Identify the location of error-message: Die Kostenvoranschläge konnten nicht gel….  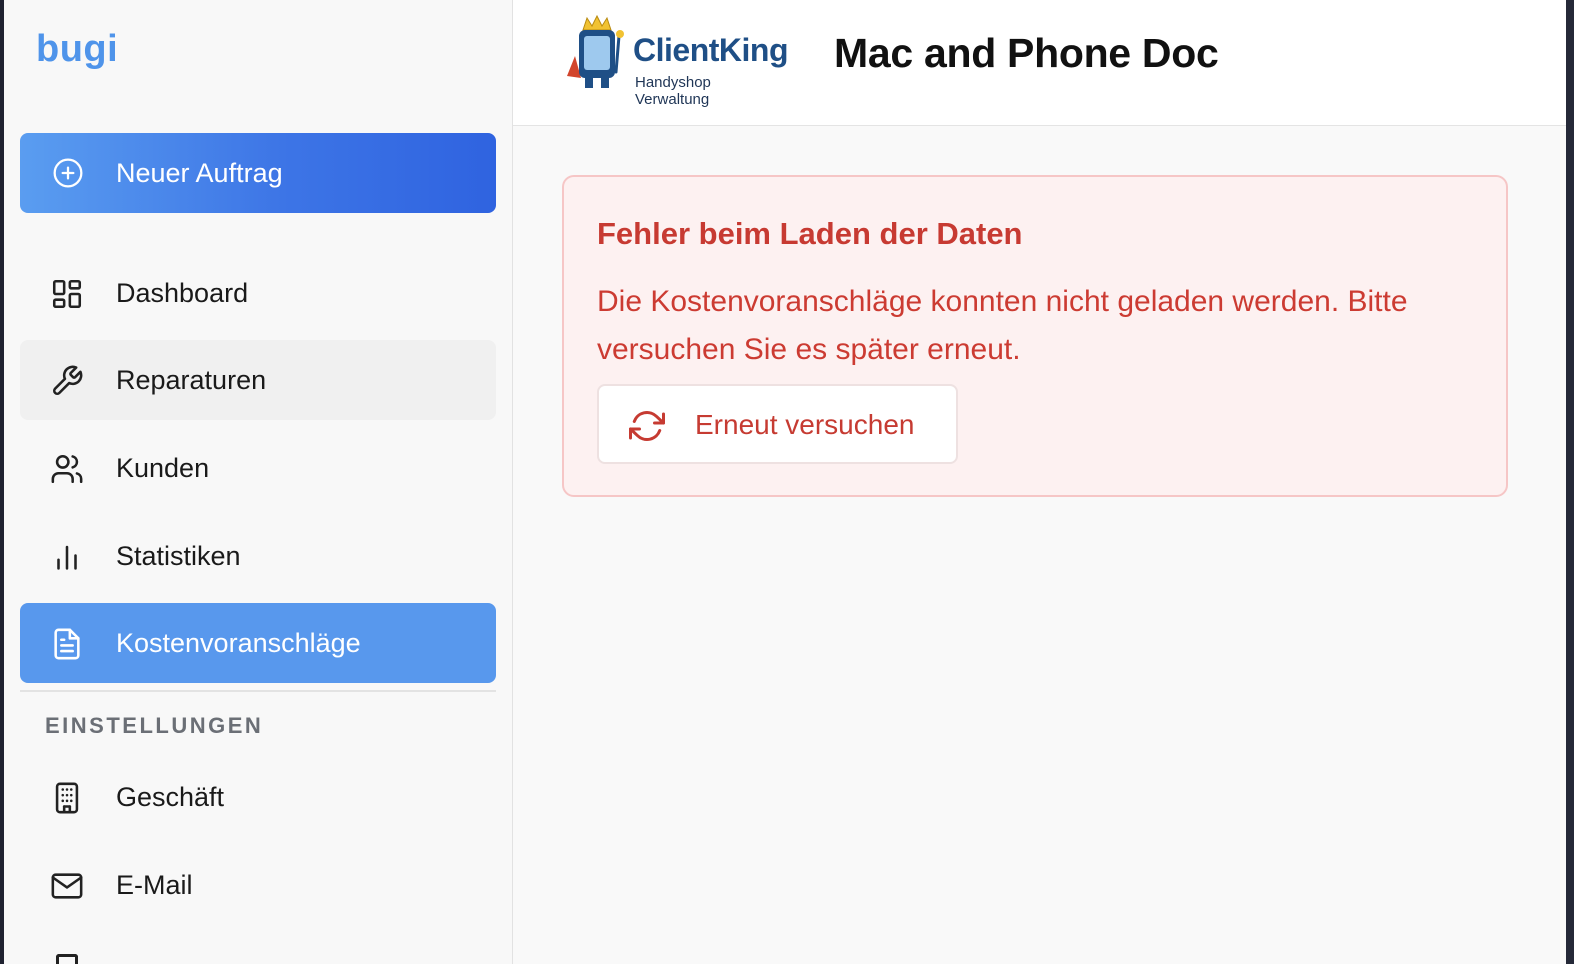
(1002, 325).